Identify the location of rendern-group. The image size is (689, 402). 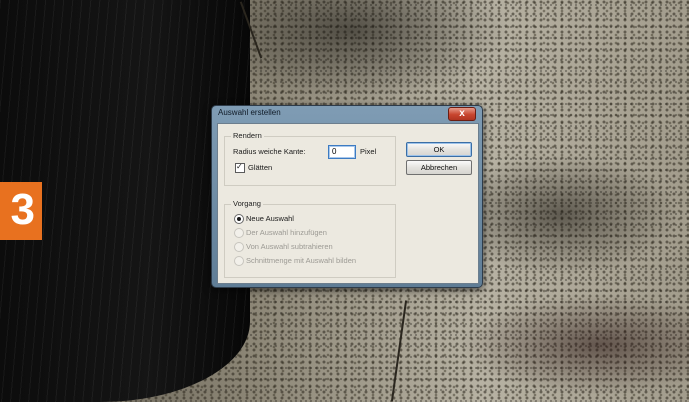
(310, 161).